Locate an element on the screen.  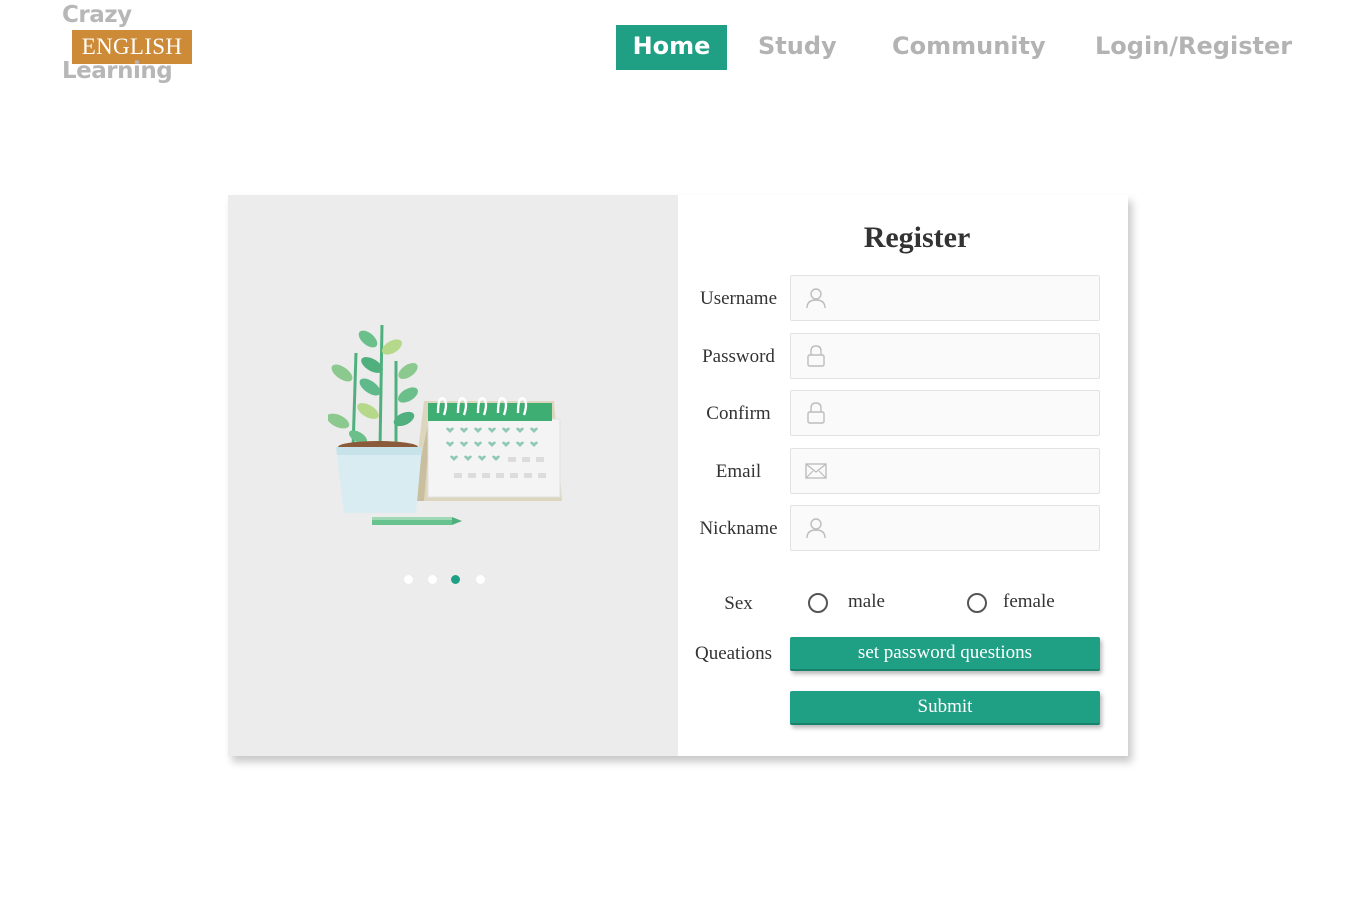
sex-option-female: female is located at coordinates (1017, 603).